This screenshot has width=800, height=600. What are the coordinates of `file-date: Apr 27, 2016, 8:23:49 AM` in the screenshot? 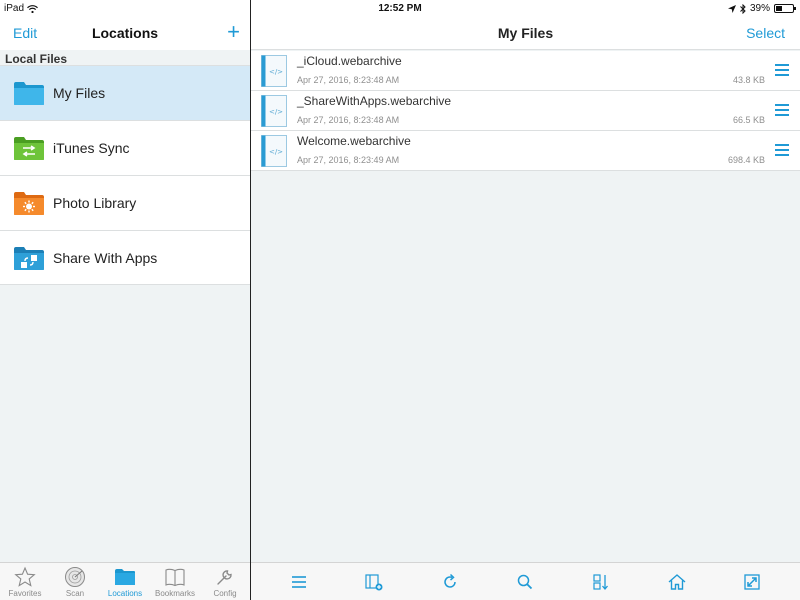 It's located at (348, 160).